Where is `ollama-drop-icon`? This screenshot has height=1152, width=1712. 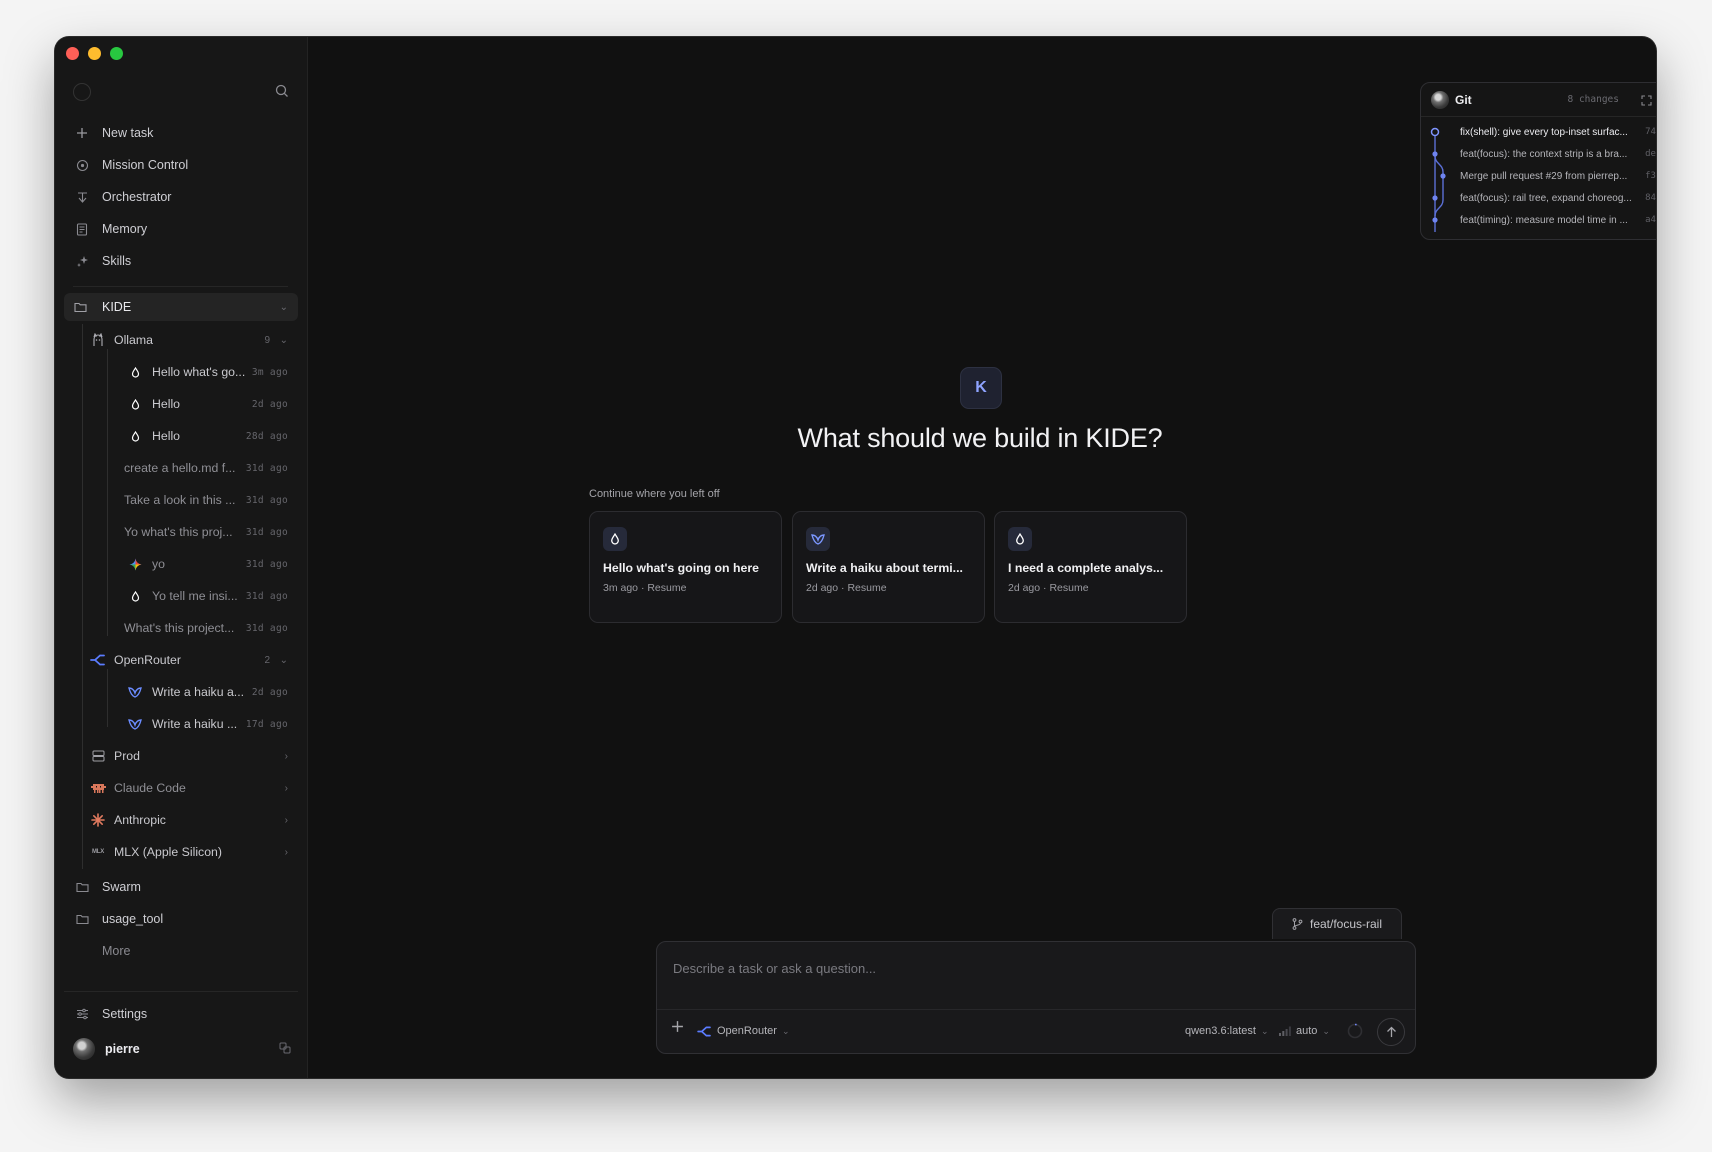 ollama-drop-icon is located at coordinates (1020, 539).